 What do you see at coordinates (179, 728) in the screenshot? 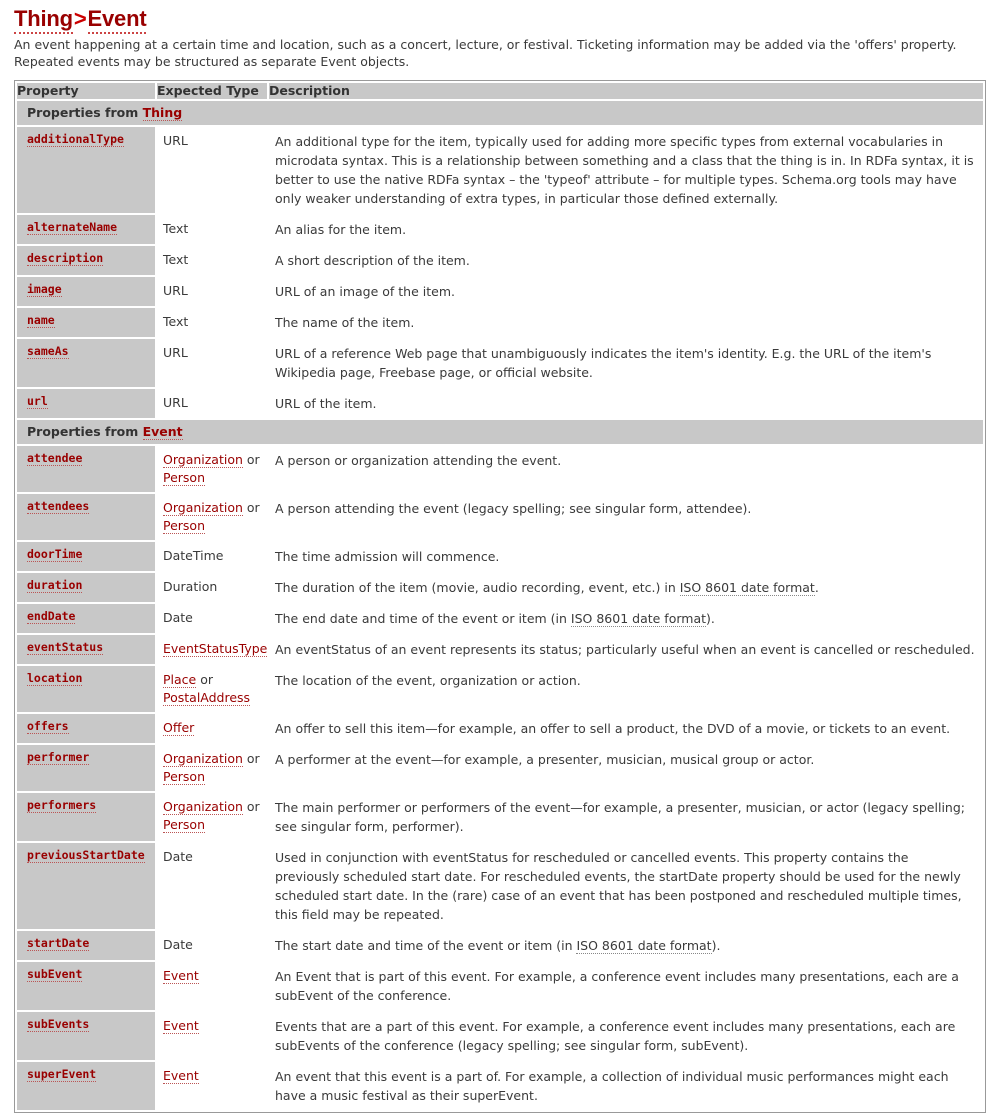
I see `type-link-offer: Offer` at bounding box center [179, 728].